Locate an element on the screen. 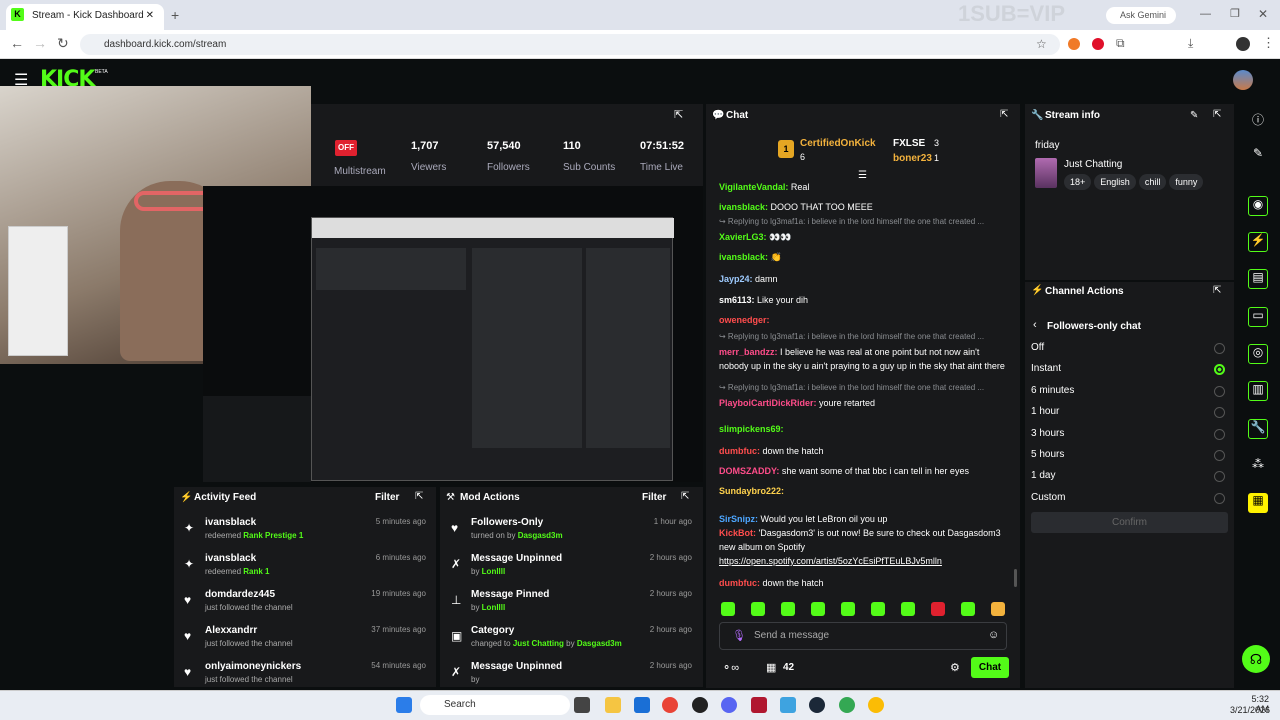  ask-gemini-button: Ask Gemini is located at coordinates (1141, 15).